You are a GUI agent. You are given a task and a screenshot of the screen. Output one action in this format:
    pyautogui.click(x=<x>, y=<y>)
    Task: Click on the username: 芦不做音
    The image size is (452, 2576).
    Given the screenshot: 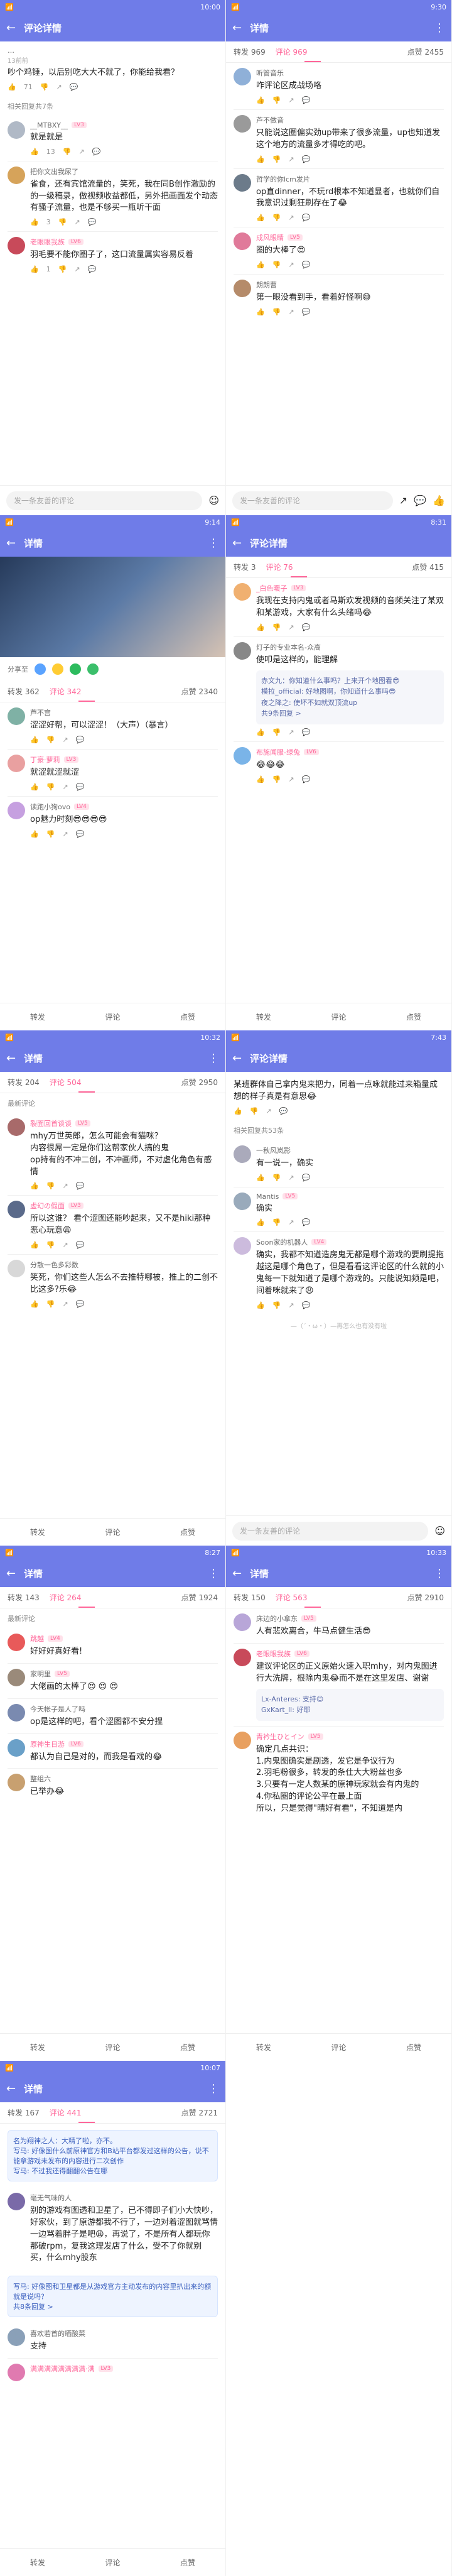 What is the action you would take?
    pyautogui.click(x=270, y=120)
    